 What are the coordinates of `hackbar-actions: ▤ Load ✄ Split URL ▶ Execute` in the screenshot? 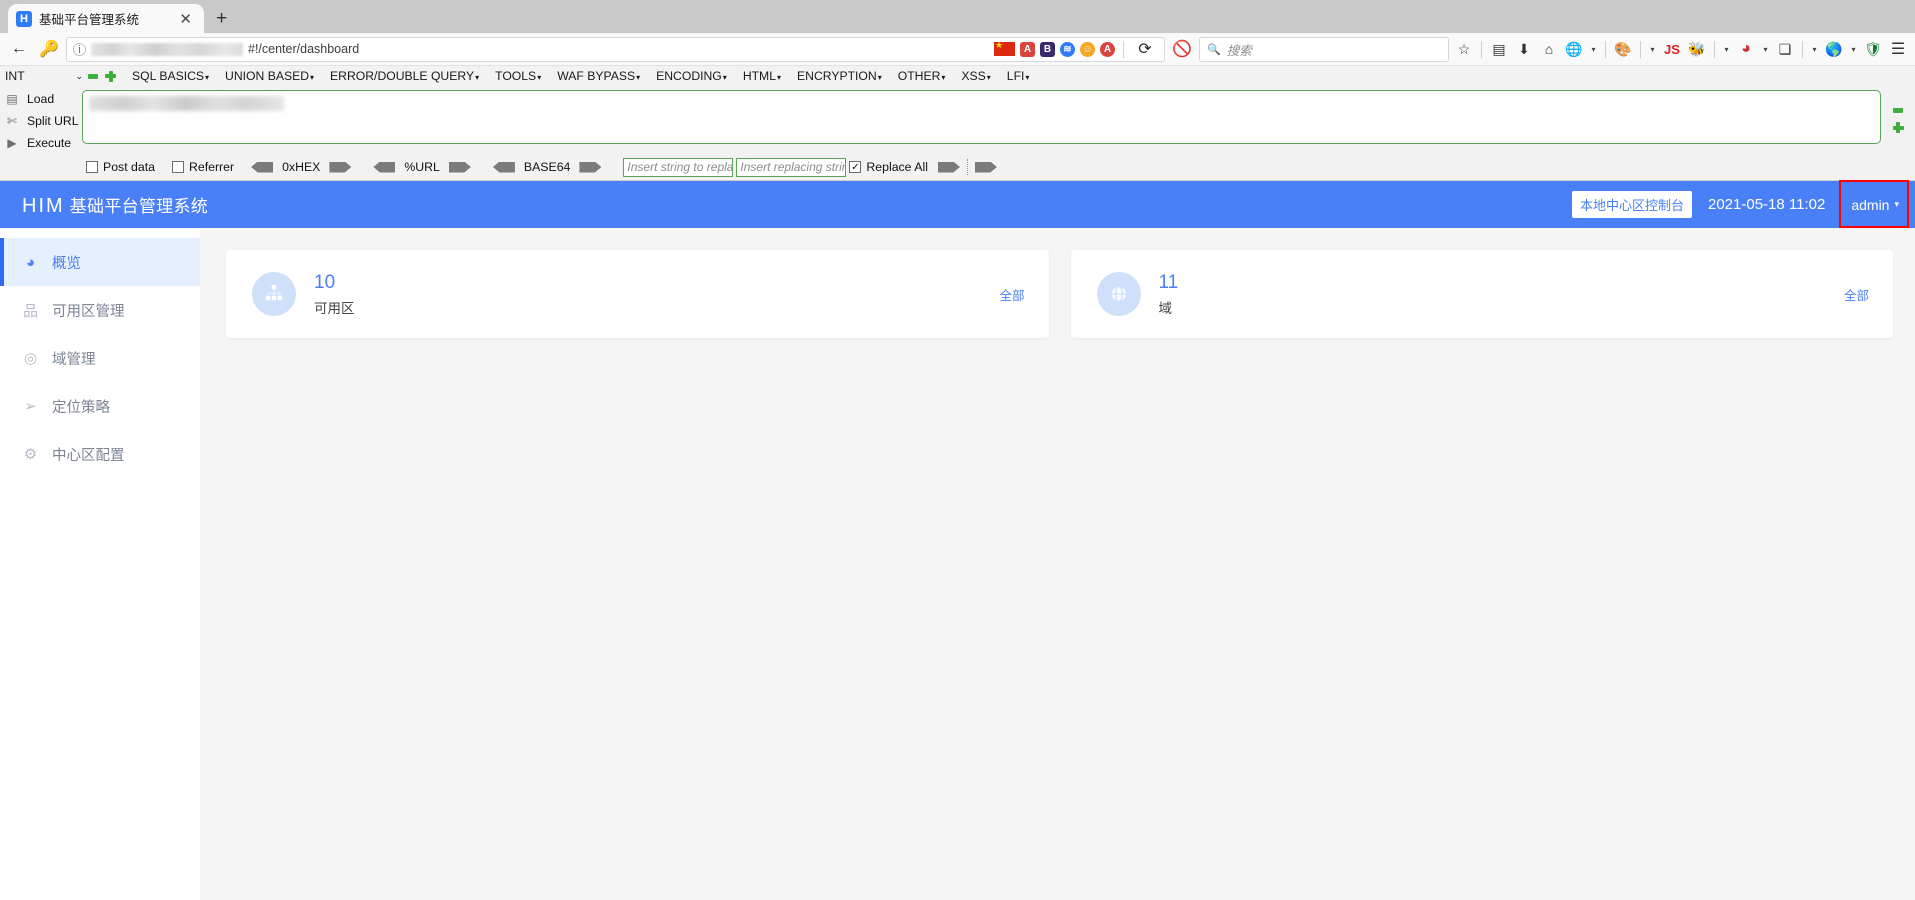 It's located at (41, 120).